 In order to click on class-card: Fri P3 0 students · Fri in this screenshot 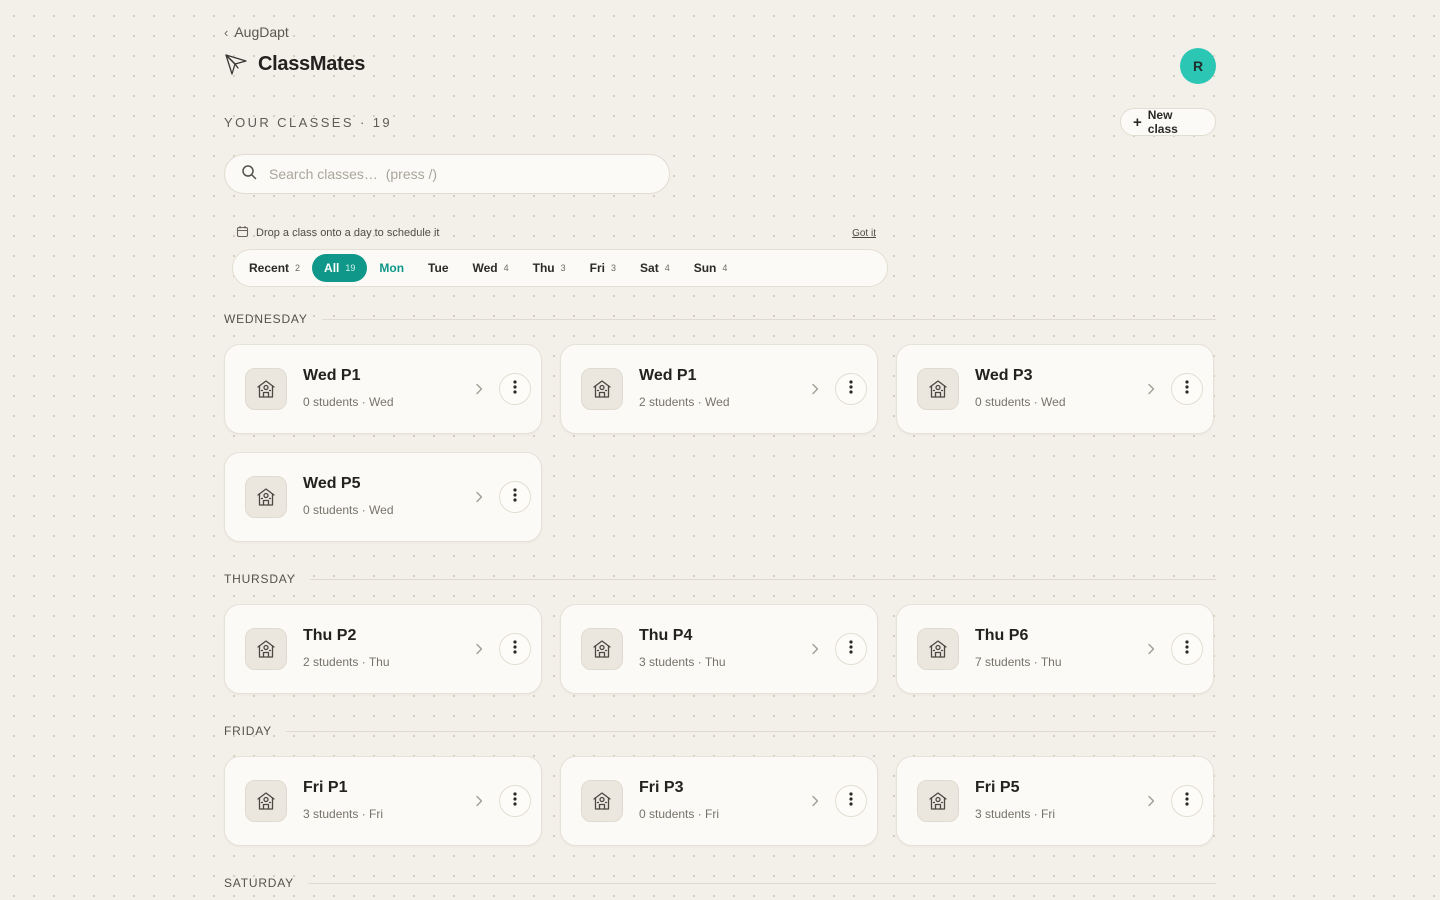, I will do `click(719, 801)`.